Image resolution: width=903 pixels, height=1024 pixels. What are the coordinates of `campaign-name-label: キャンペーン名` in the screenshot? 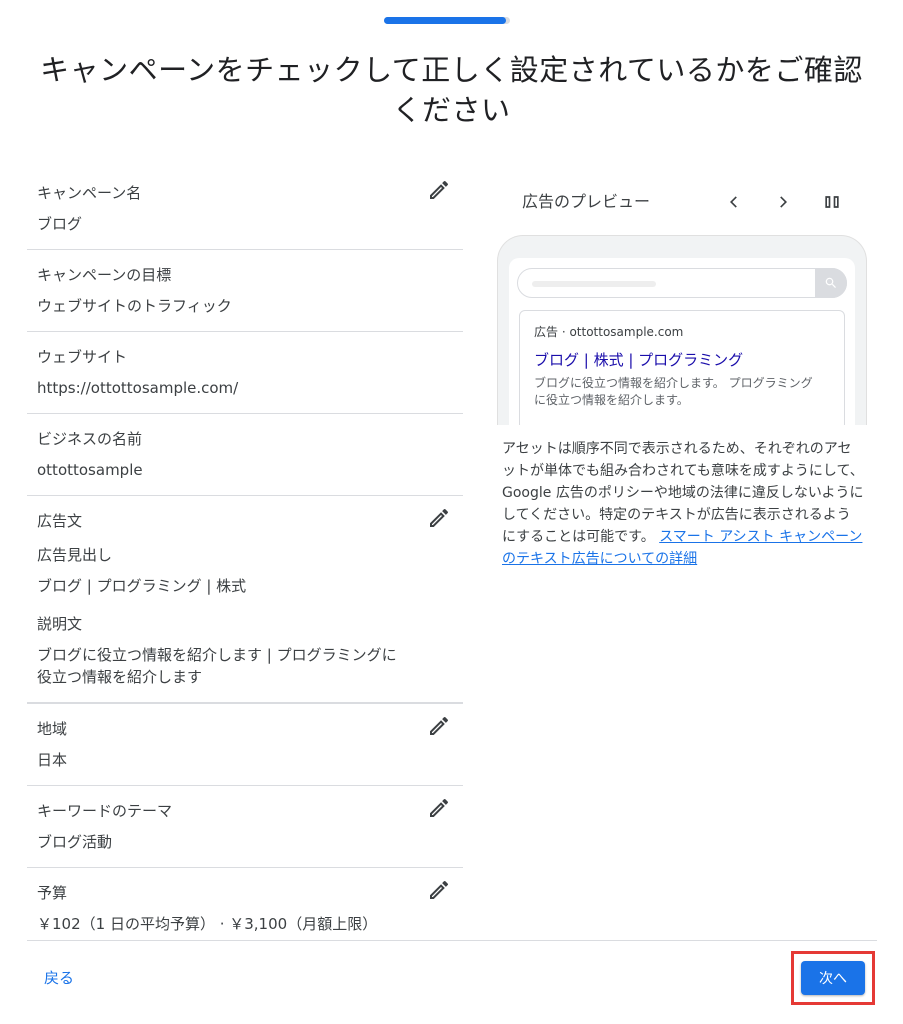 It's located at (89, 193).